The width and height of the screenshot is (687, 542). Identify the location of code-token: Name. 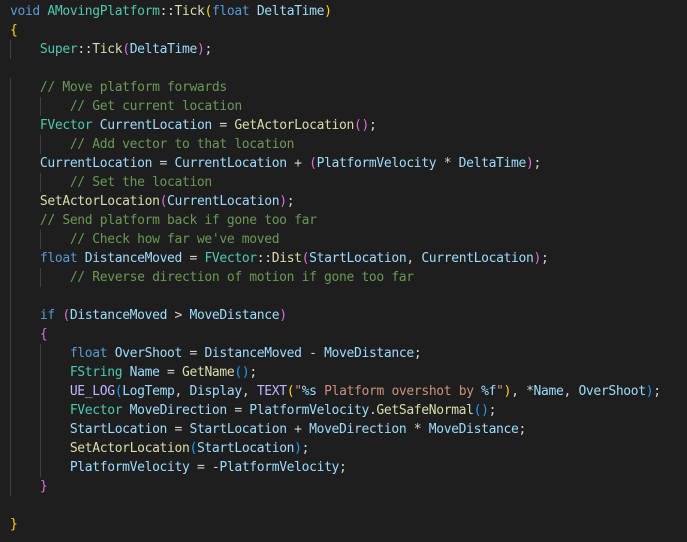
(144, 372).